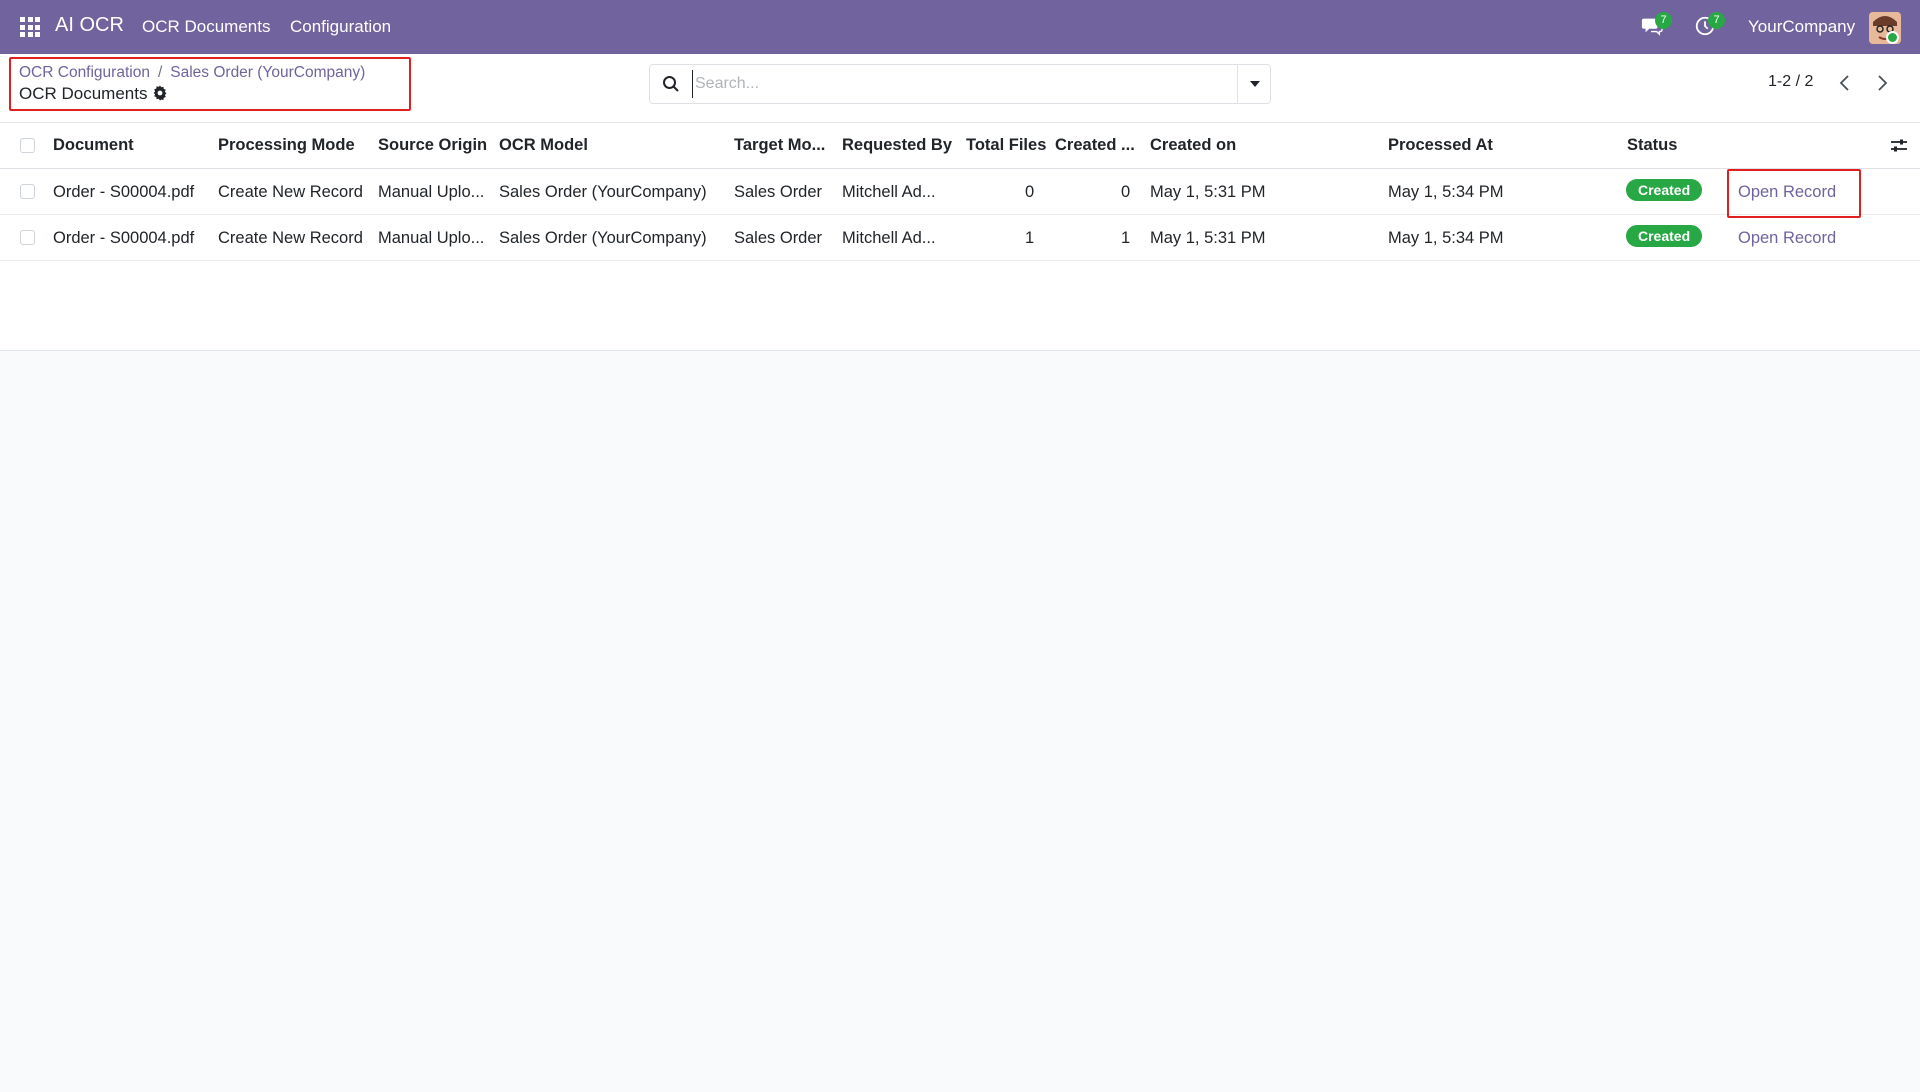 This screenshot has height=1092, width=1920. What do you see at coordinates (1663, 20) in the screenshot?
I see `messages-count-badge: 7` at bounding box center [1663, 20].